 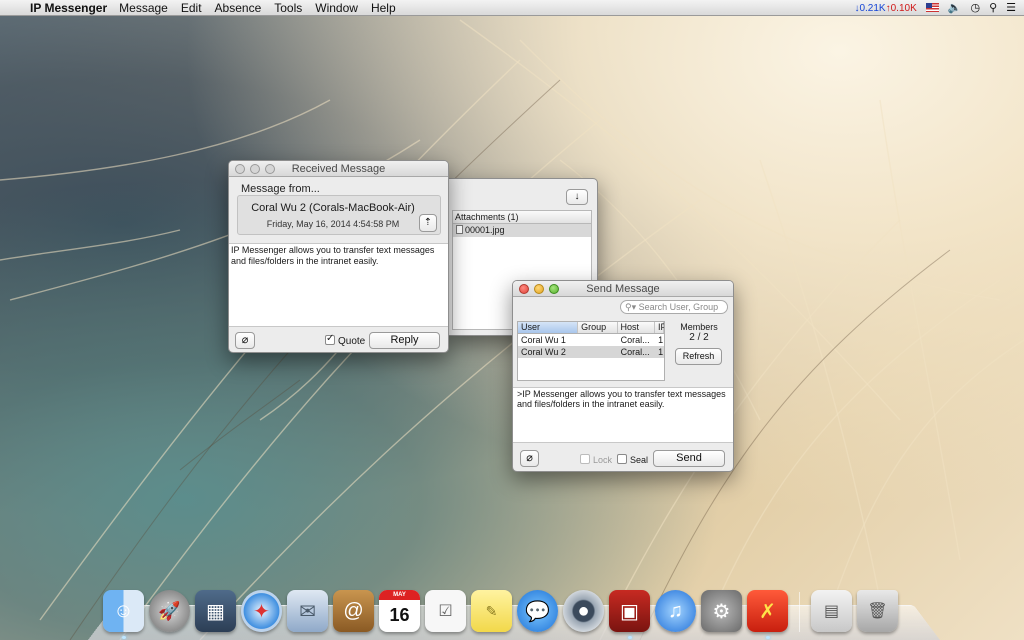 I want to click on column-host: Host, so click(x=637, y=327).